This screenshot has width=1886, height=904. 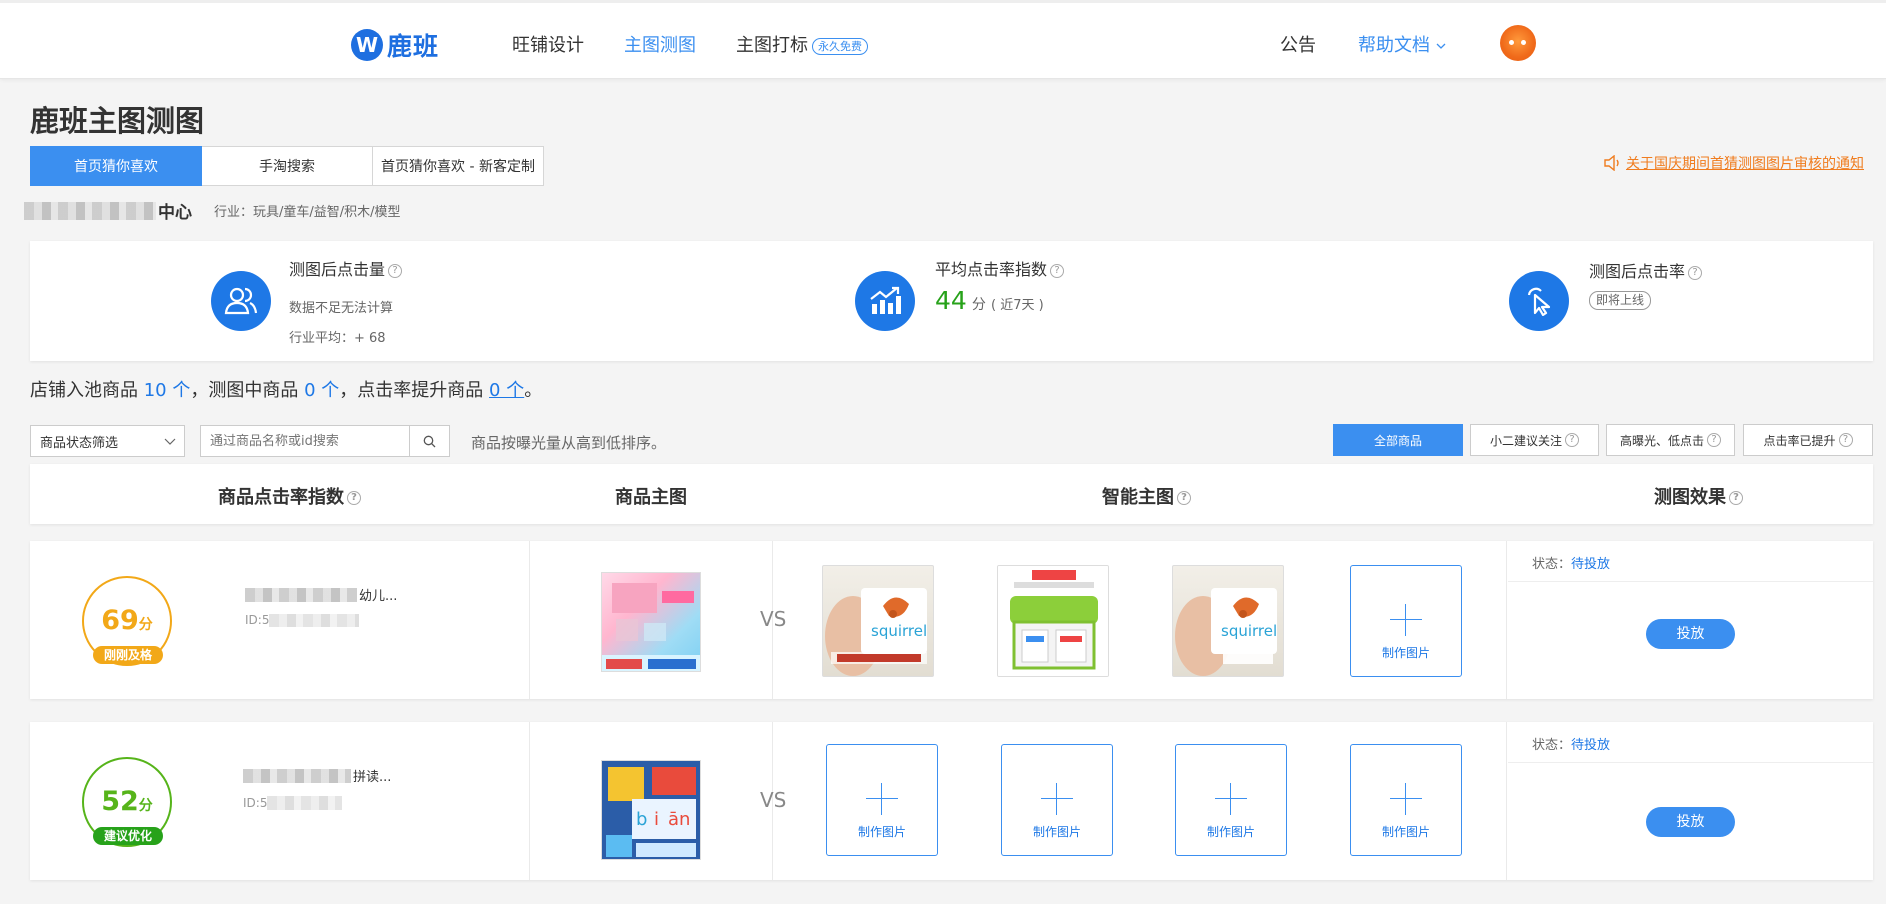 I want to click on shop-info: 中心 行业：玩具/童车/益智/积木/模型, so click(x=212, y=210).